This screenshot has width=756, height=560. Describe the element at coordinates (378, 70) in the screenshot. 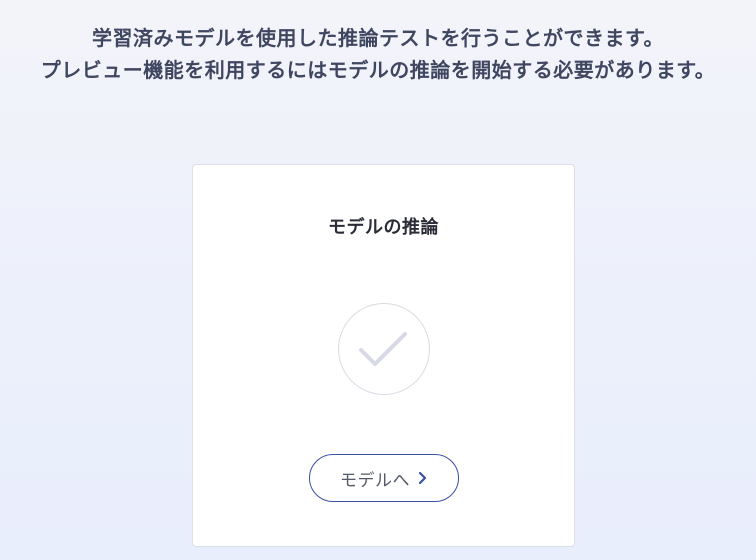

I see `intro-line-2: プレビュー機能を利用するにはモデルの推論を開始する必要があります。` at that location.